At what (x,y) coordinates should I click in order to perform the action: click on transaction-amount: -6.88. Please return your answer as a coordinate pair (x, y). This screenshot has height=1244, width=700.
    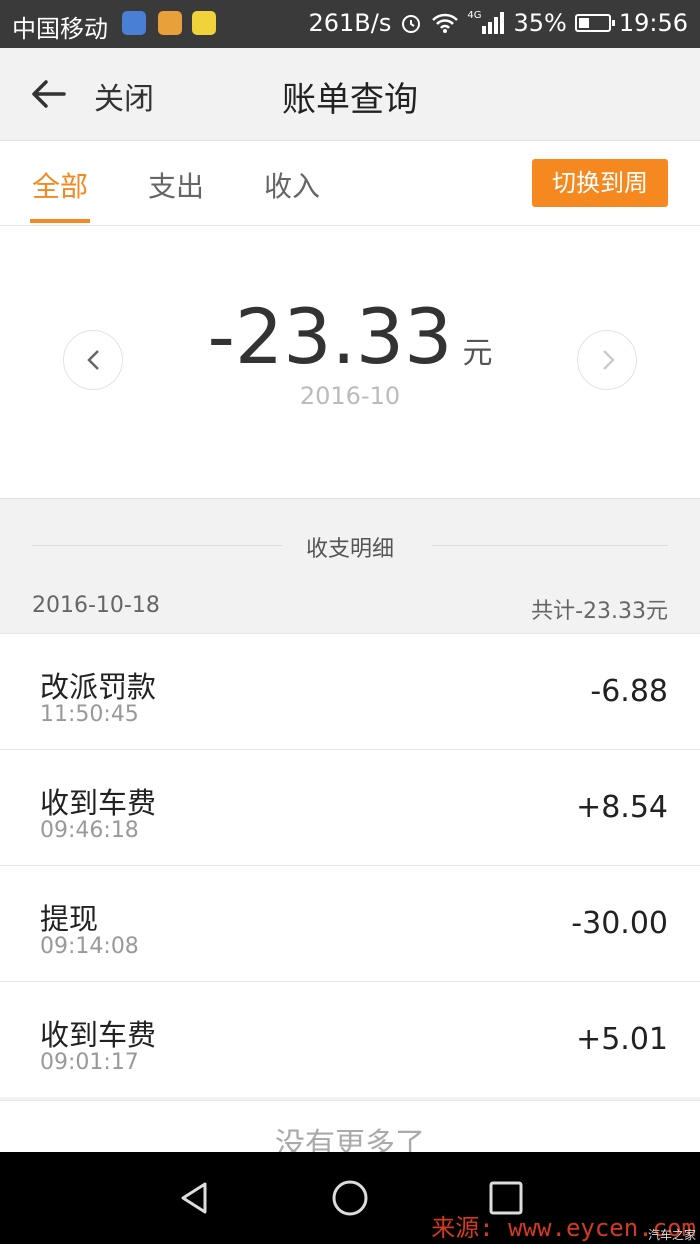
    Looking at the image, I should click on (629, 691).